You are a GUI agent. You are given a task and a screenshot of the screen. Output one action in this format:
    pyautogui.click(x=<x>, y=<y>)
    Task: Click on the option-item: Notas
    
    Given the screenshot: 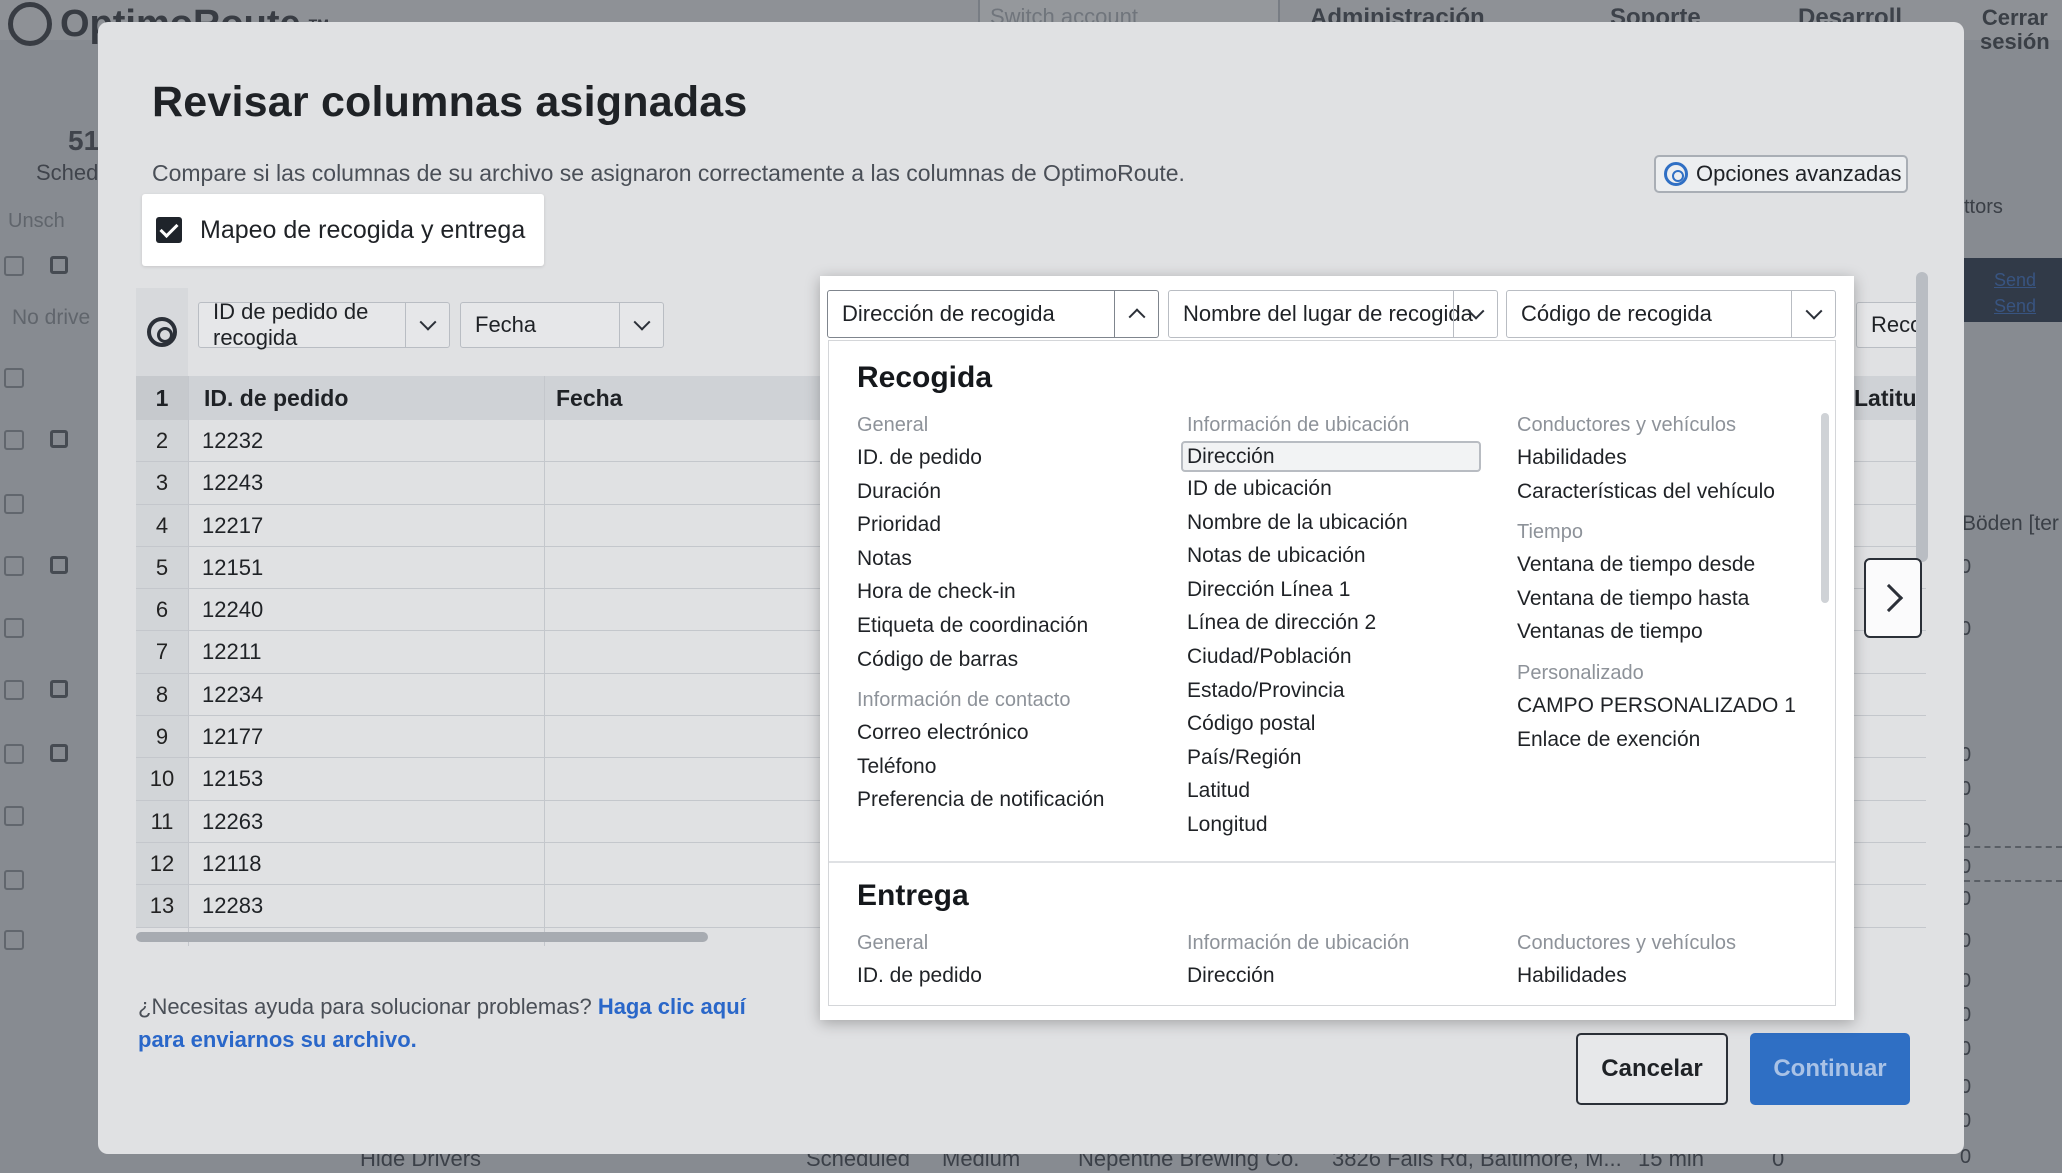 What is the action you would take?
    pyautogui.click(x=1007, y=559)
    